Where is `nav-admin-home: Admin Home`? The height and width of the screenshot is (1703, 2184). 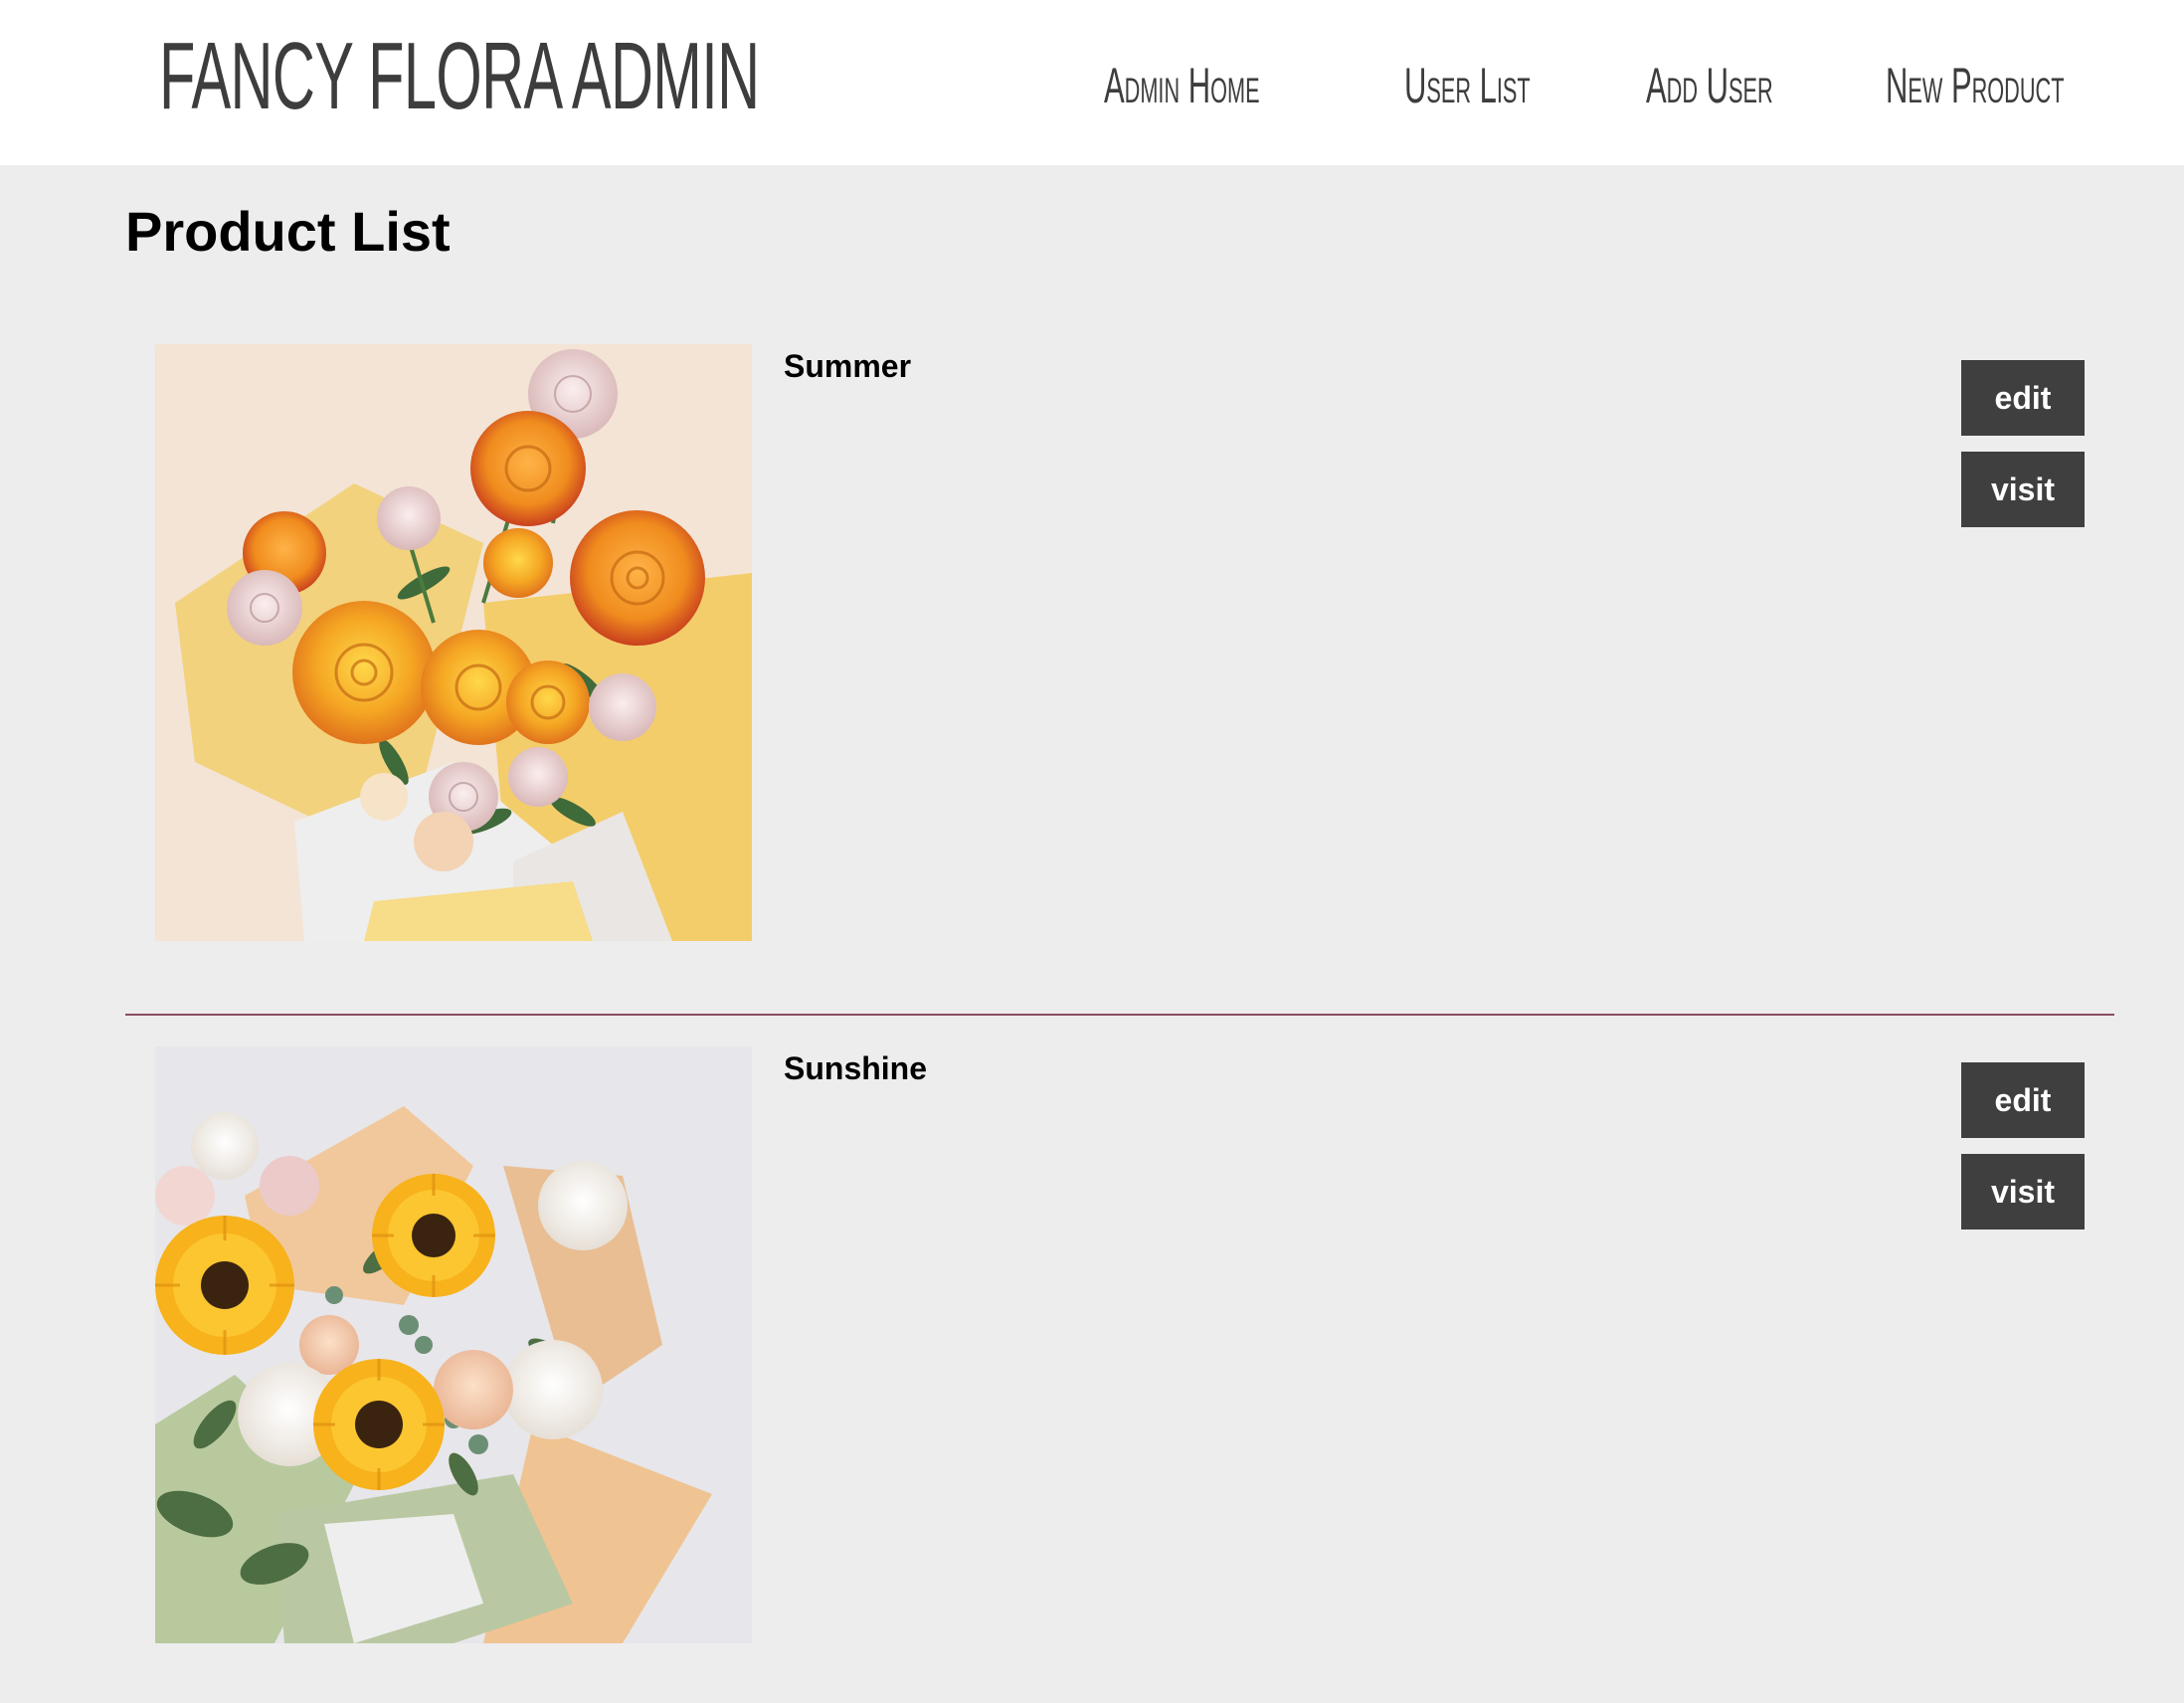
nav-admin-home: Admin Home is located at coordinates (1182, 85).